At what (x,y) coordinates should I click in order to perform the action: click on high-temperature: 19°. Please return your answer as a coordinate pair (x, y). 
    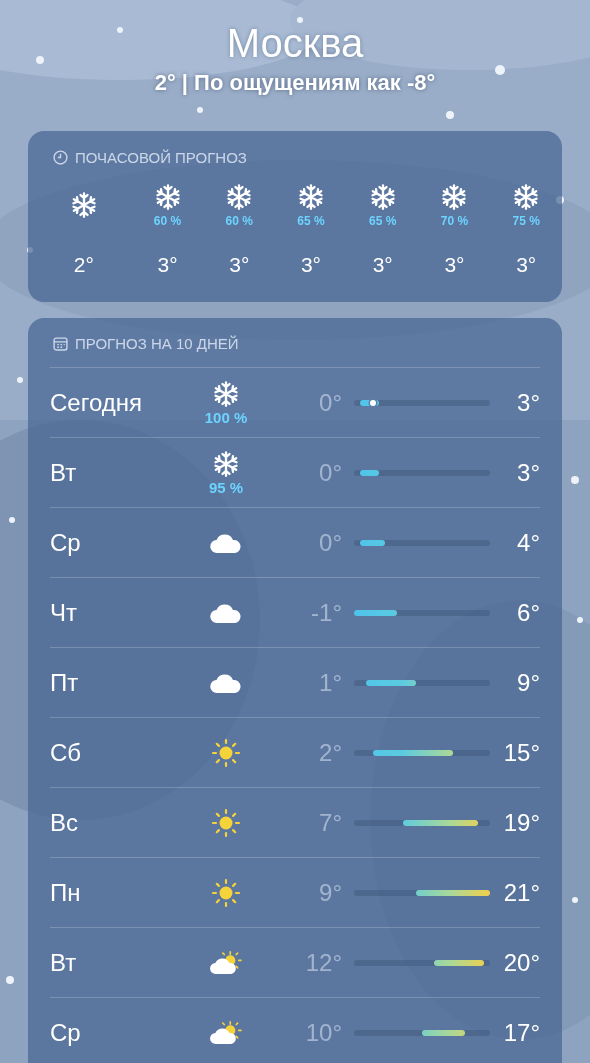
    Looking at the image, I should click on (521, 822).